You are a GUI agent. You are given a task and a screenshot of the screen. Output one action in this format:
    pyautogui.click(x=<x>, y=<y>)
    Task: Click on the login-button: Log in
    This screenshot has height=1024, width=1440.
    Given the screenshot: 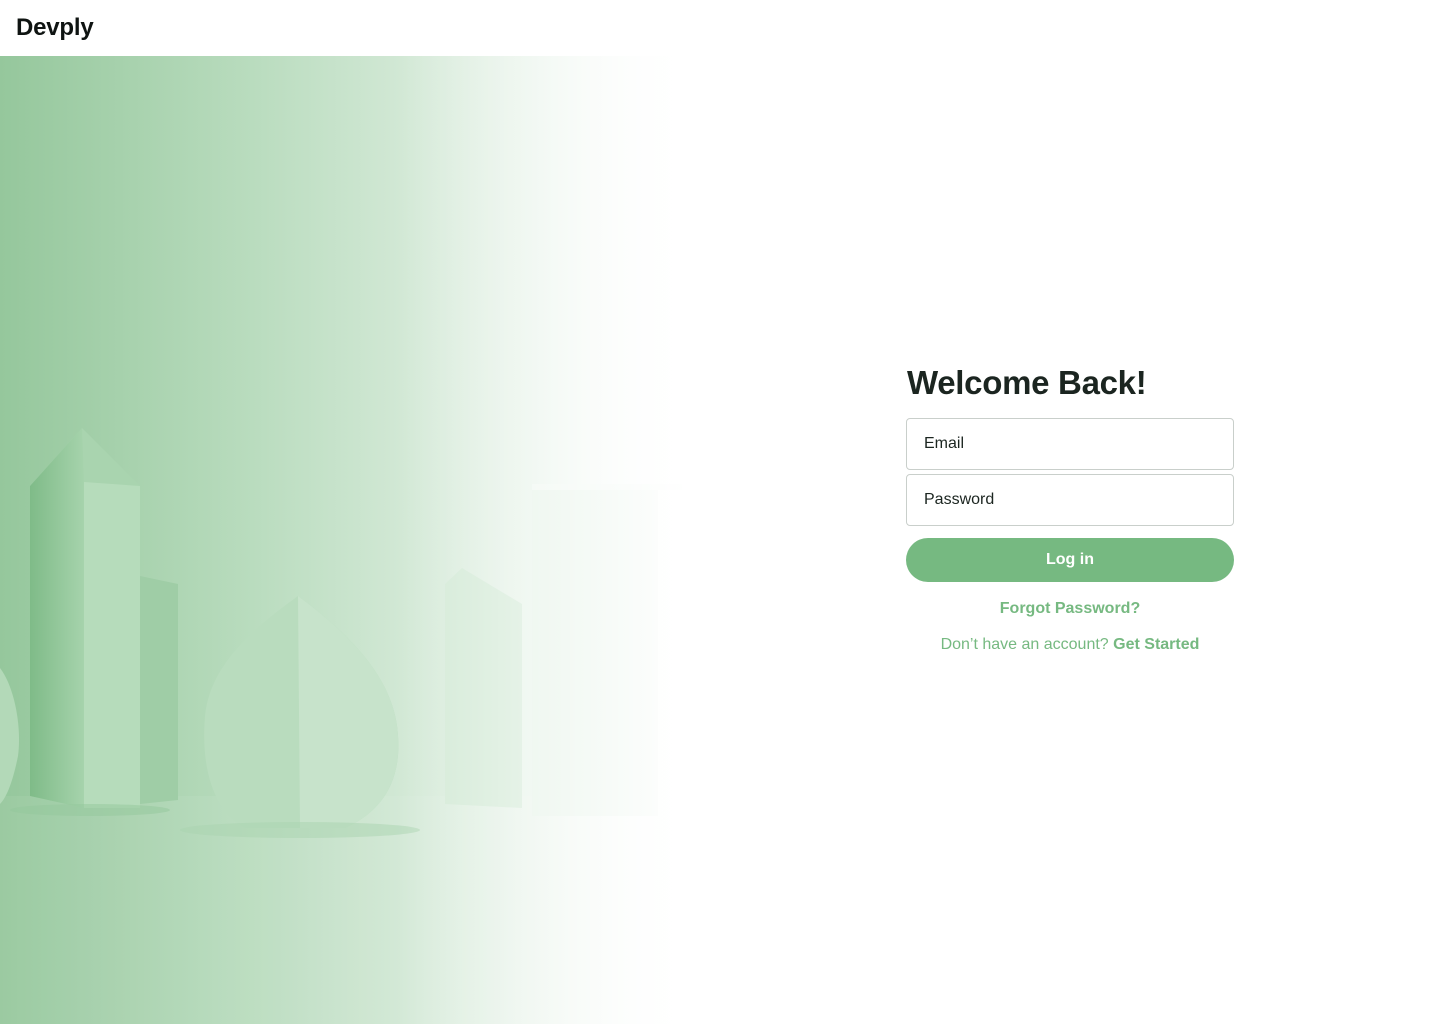 What is the action you would take?
    pyautogui.click(x=1070, y=560)
    